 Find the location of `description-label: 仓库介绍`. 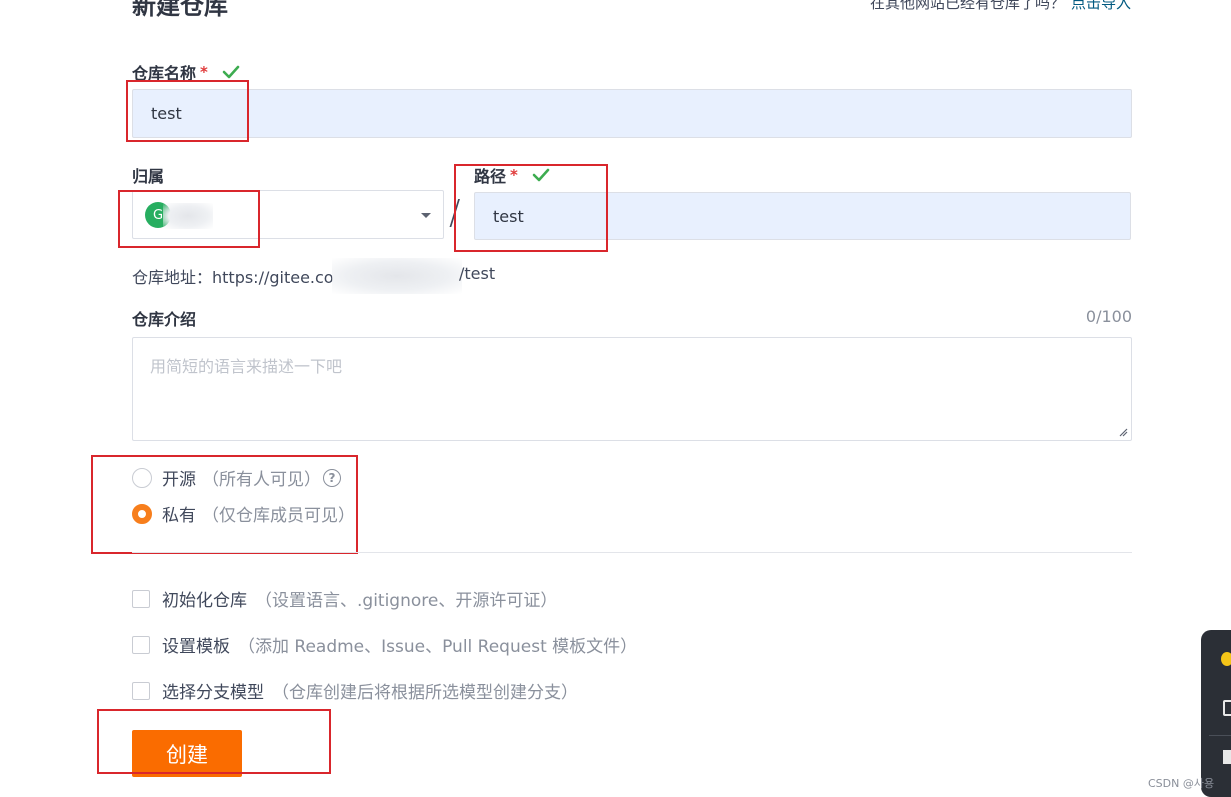

description-label: 仓库介绍 is located at coordinates (164, 319).